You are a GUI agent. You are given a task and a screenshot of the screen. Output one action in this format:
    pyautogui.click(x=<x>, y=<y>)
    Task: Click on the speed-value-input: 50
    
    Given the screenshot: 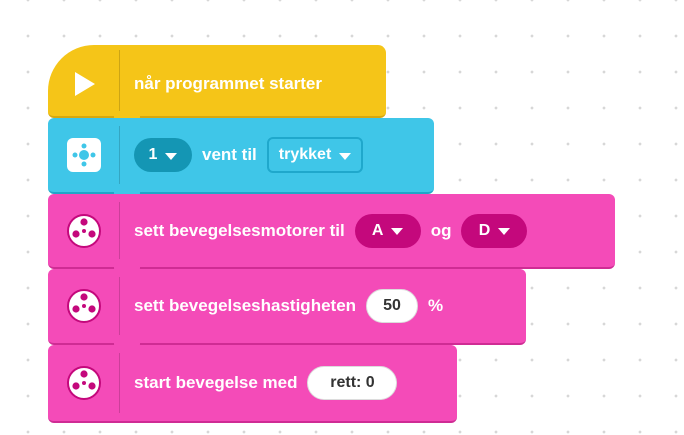 What is the action you would take?
    pyautogui.click(x=392, y=306)
    